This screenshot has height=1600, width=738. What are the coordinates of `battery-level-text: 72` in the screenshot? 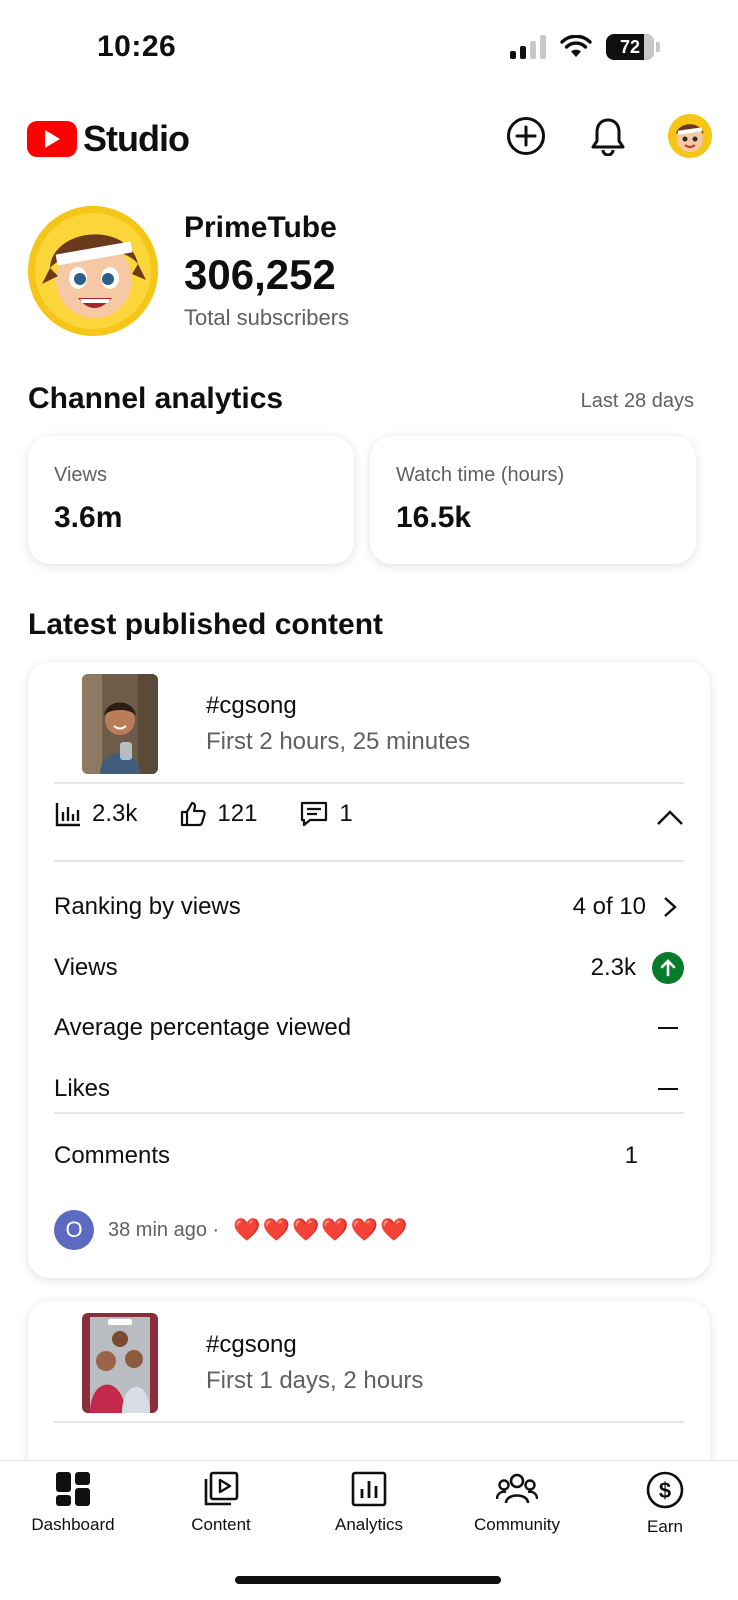 It's located at (630, 46).